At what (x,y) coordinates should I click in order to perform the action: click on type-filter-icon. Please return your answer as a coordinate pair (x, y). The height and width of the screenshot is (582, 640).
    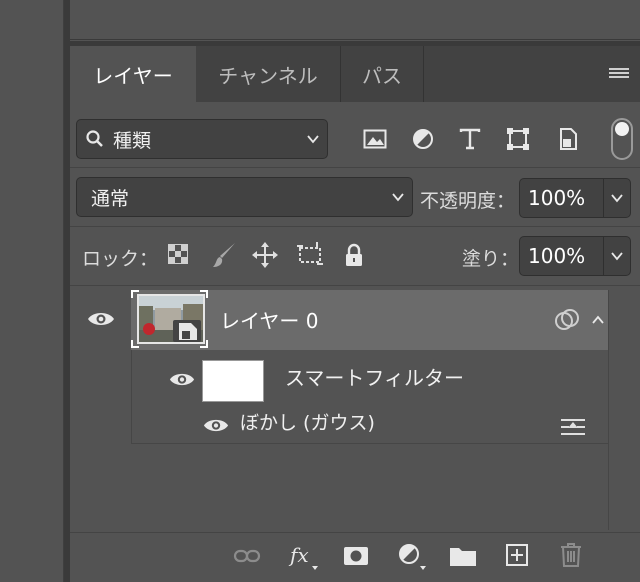
    Looking at the image, I should click on (470, 139).